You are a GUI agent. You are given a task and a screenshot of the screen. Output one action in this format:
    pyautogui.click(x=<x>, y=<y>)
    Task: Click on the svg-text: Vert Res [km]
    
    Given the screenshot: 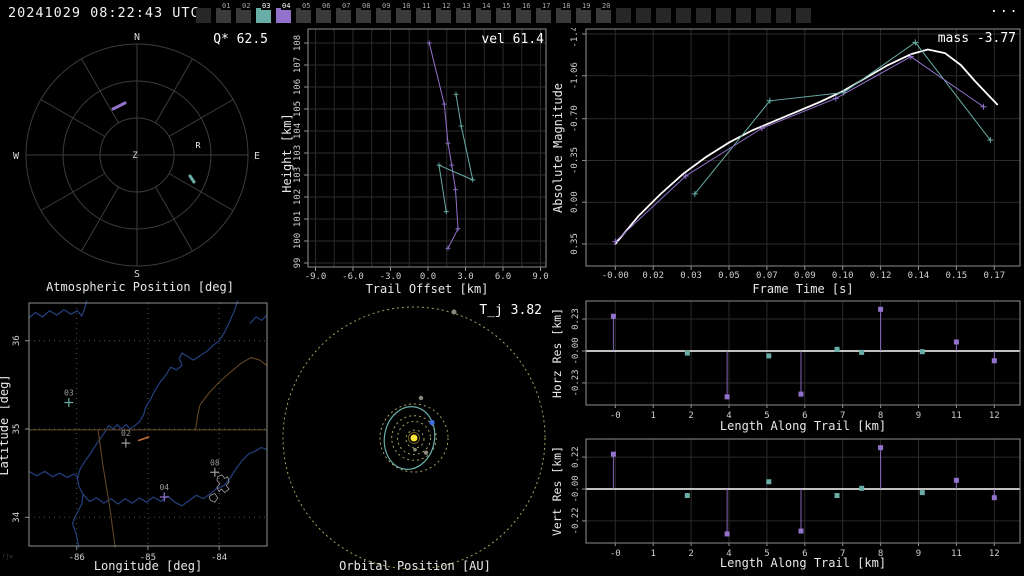 What is the action you would take?
    pyautogui.click(x=557, y=491)
    